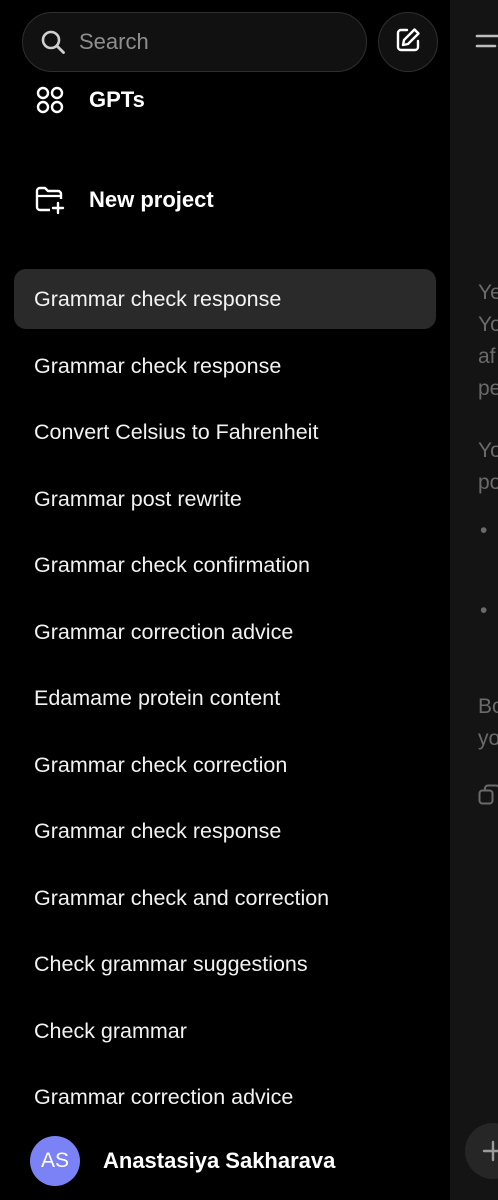 This screenshot has height=1200, width=498. I want to click on history-item: Check grammar, so click(225, 1031).